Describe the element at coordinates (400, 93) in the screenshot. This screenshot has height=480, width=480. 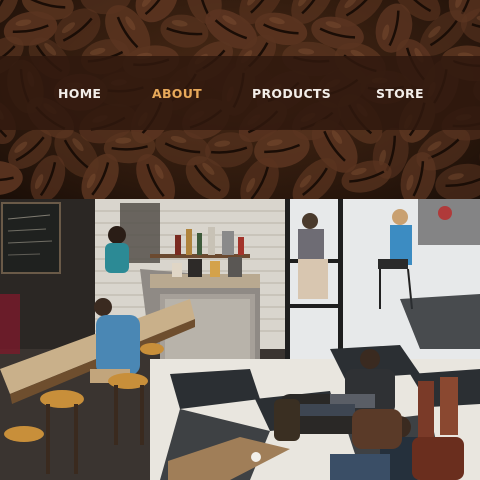
I see `nav-store: STORE` at that location.